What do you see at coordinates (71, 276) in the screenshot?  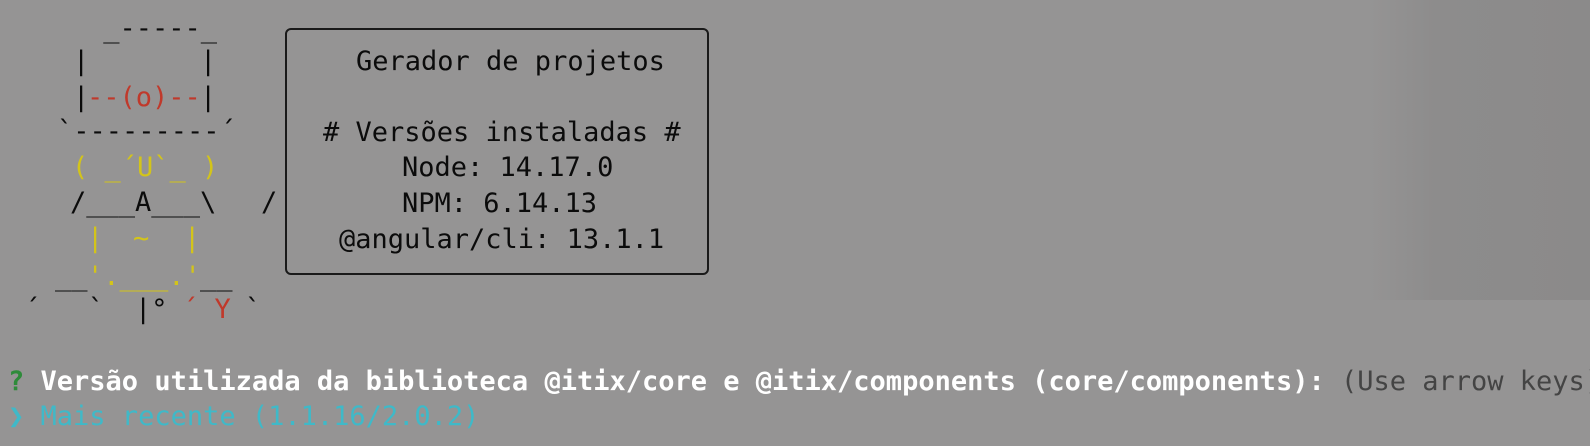 I see `logo-legs-left: __` at bounding box center [71, 276].